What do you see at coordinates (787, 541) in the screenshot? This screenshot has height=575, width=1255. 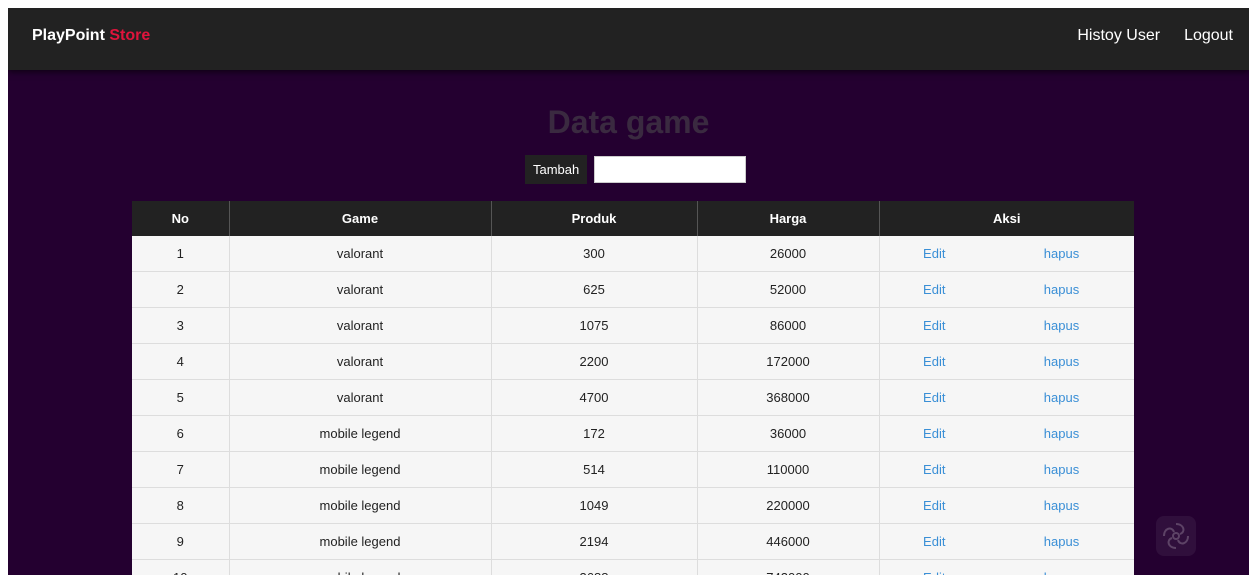 I see `cell-harga: 446000` at bounding box center [787, 541].